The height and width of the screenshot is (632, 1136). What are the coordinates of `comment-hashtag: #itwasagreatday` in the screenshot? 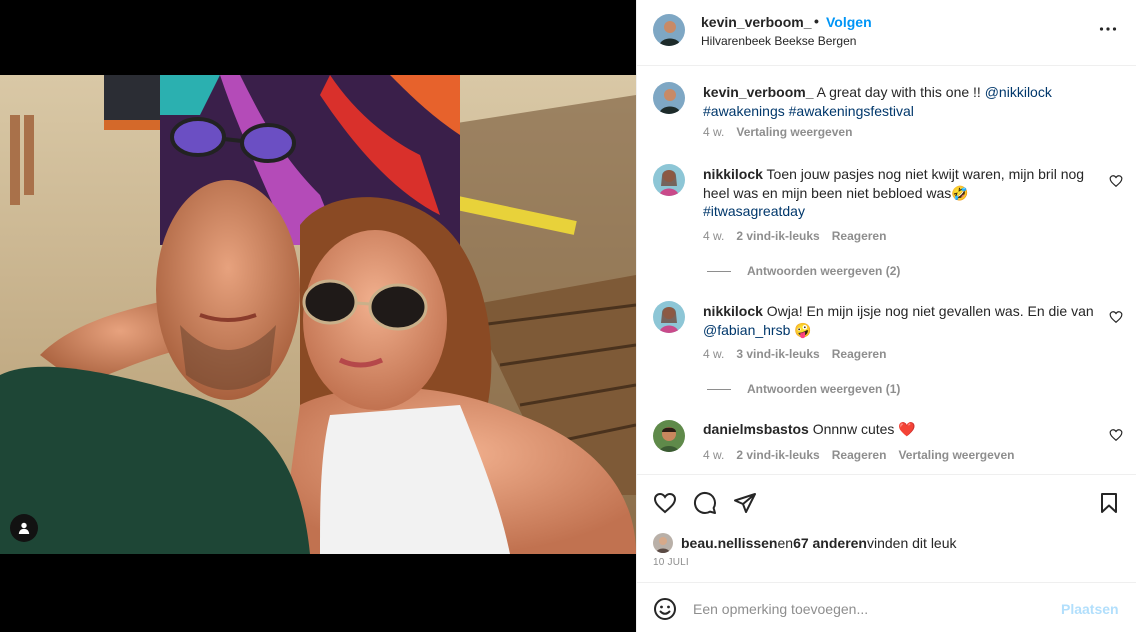 It's located at (754, 211).